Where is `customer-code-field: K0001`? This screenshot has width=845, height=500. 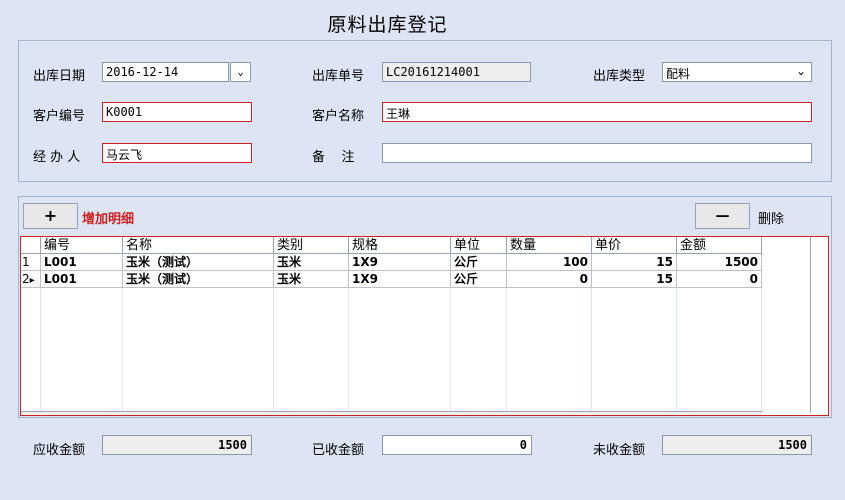 customer-code-field: K0001 is located at coordinates (177, 112).